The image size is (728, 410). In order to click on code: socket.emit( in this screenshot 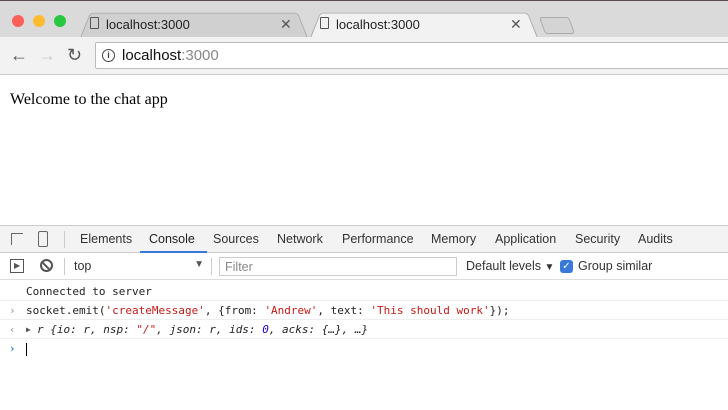, I will do `click(66, 310)`.